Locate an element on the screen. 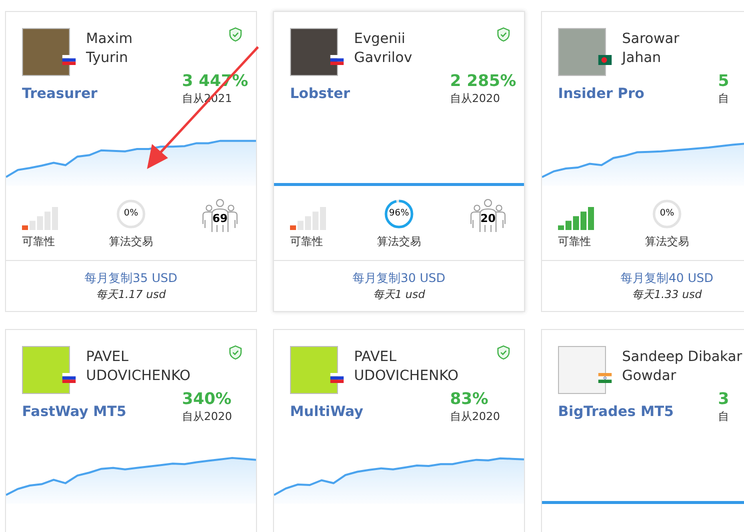 Image resolution: width=744 pixels, height=532 pixels. gain-percent: 2 285% is located at coordinates (483, 81).